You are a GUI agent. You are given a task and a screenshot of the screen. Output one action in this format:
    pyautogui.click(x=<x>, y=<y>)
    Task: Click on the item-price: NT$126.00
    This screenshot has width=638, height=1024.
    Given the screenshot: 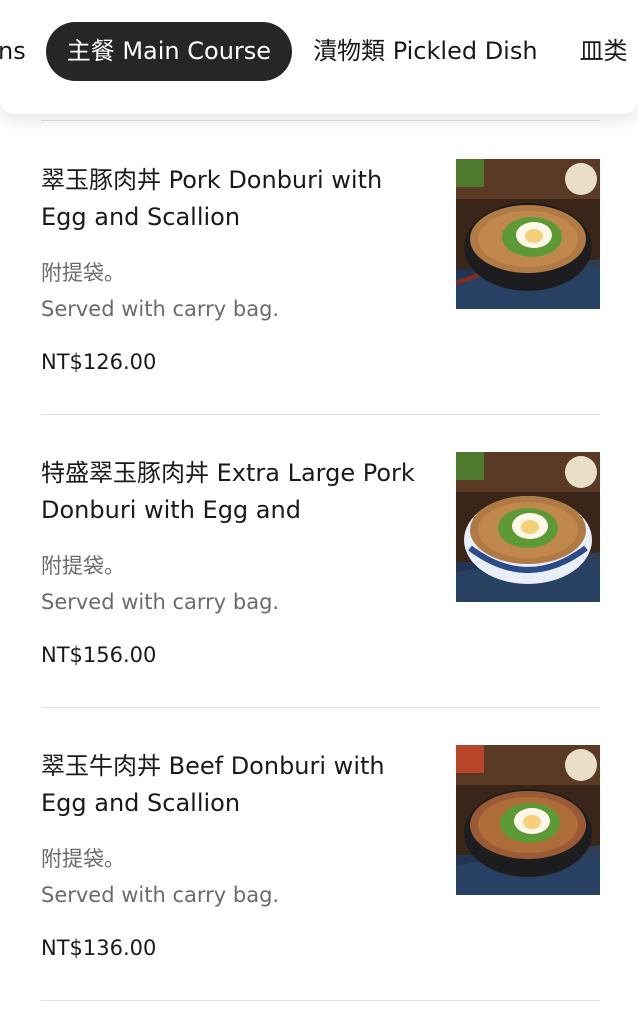 What is the action you would take?
    pyautogui.click(x=99, y=362)
    